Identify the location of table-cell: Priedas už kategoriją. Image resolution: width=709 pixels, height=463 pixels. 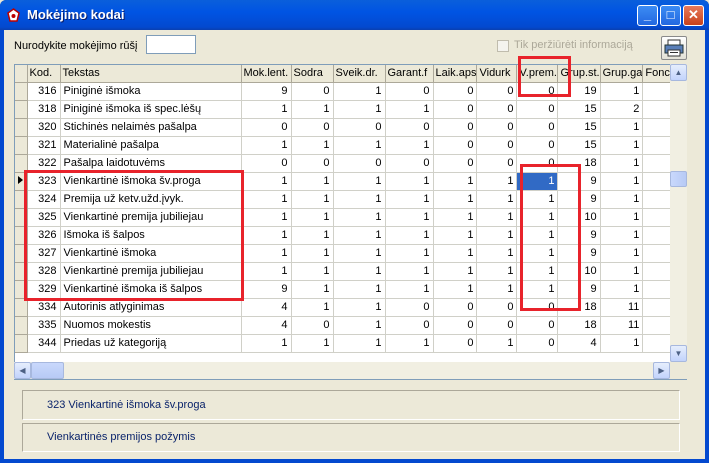
(151, 343).